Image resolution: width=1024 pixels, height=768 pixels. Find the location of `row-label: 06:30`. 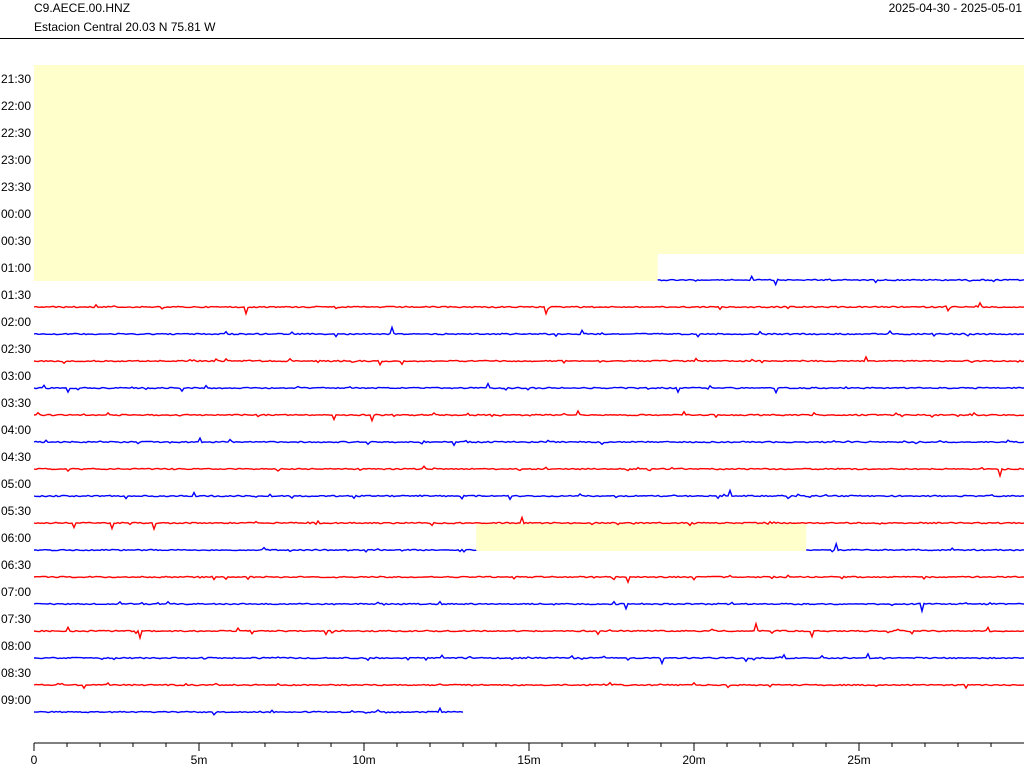

row-label: 06:30 is located at coordinates (16, 565).